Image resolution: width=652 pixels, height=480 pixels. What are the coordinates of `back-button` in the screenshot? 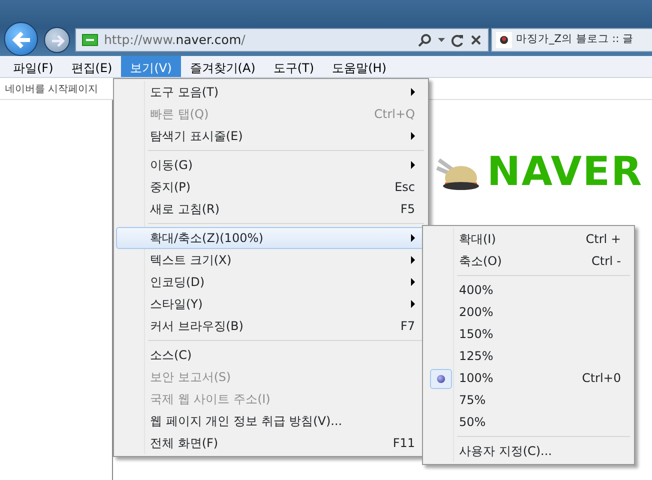 It's located at (21, 39).